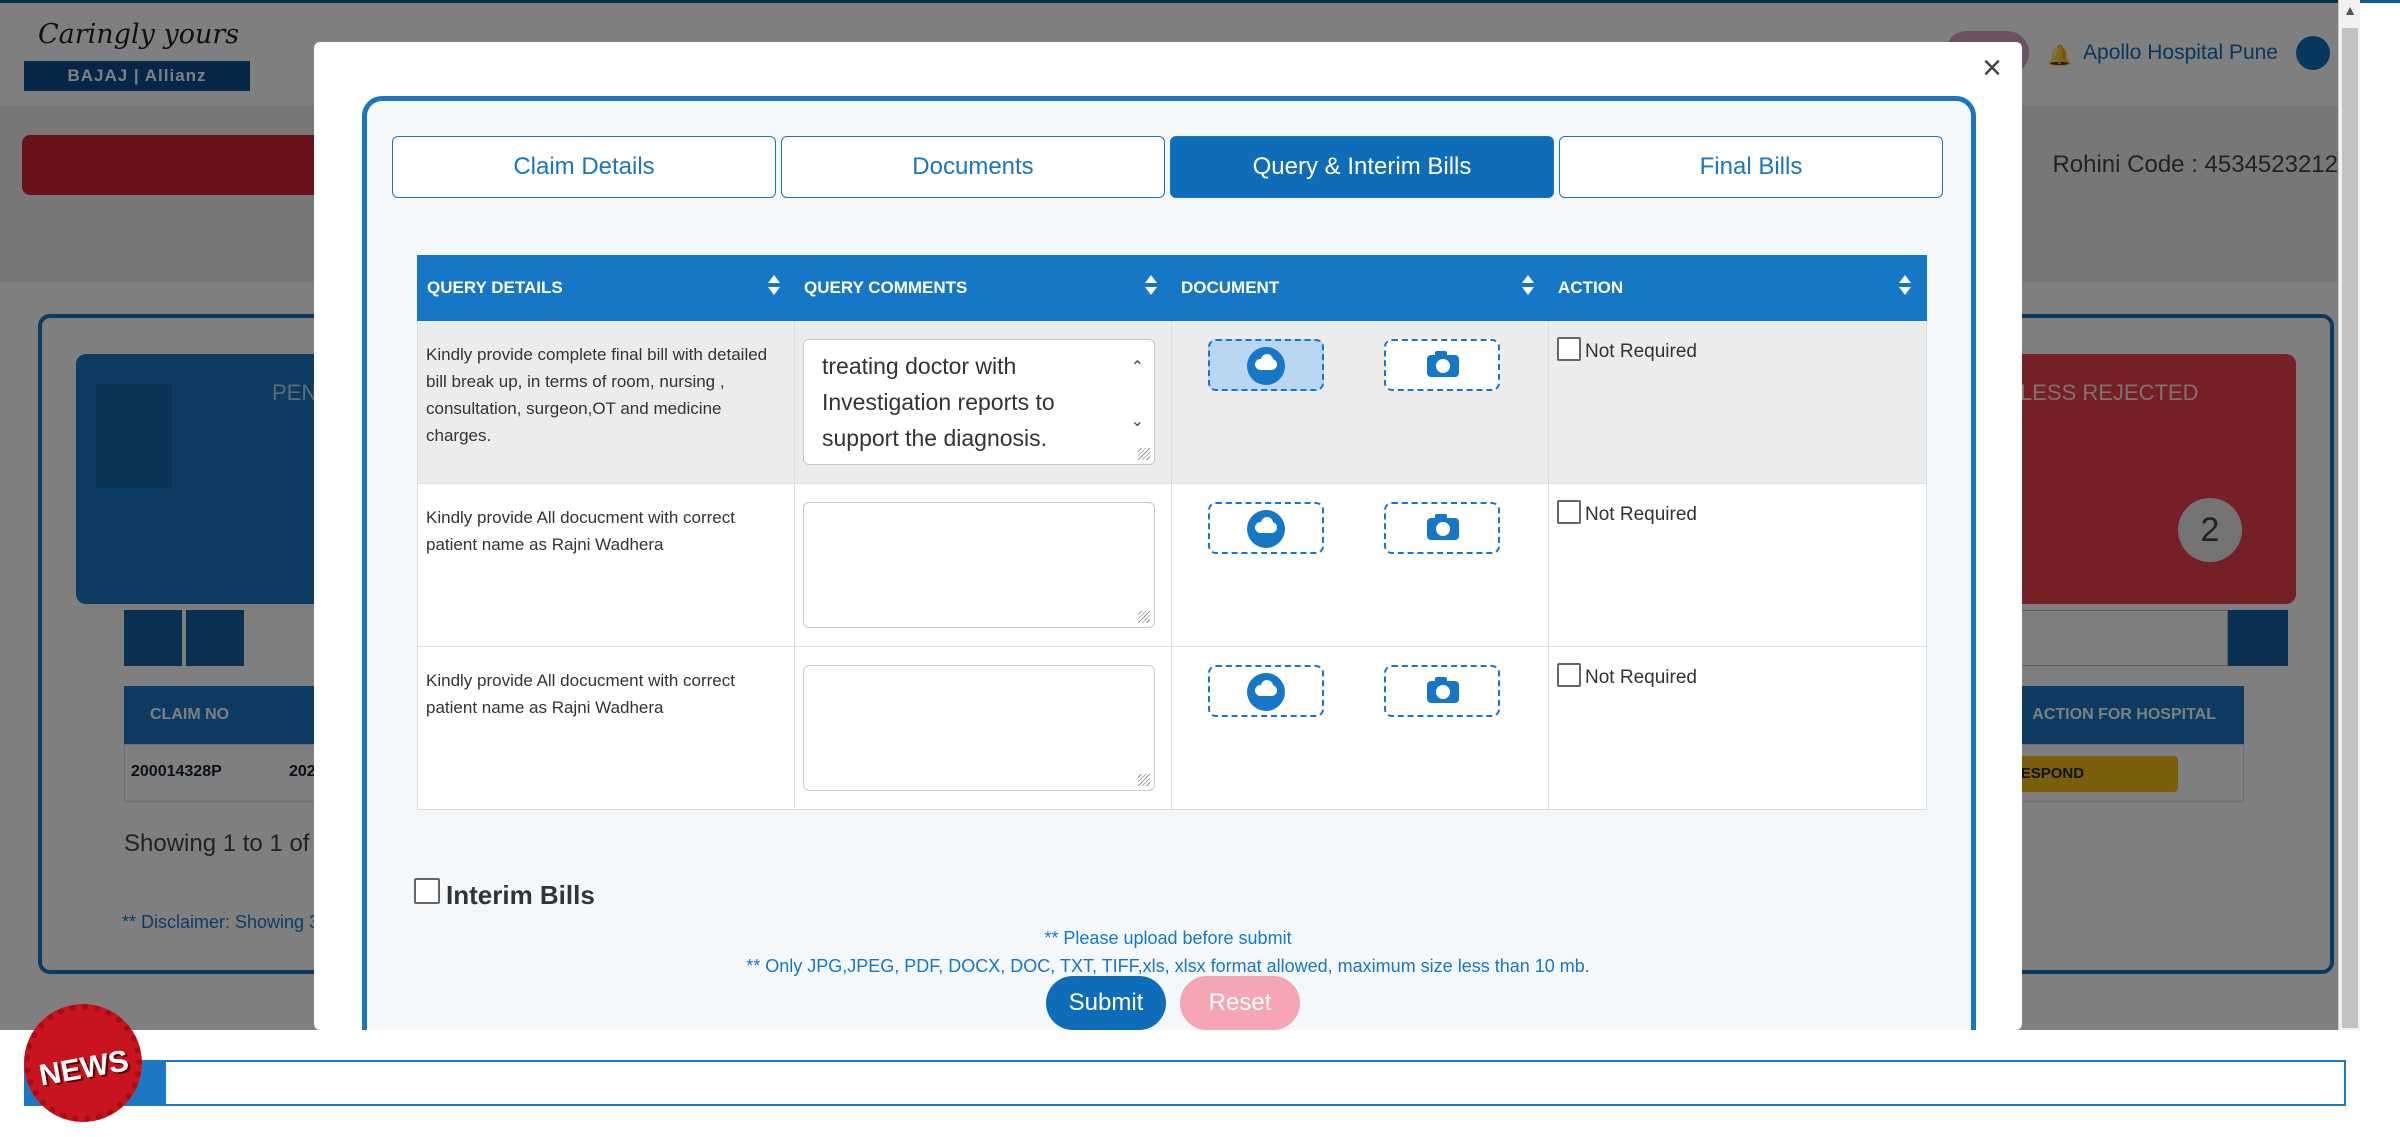 The width and height of the screenshot is (2400, 1137). I want to click on page-scrollbar: ▲, so click(2349, 515).